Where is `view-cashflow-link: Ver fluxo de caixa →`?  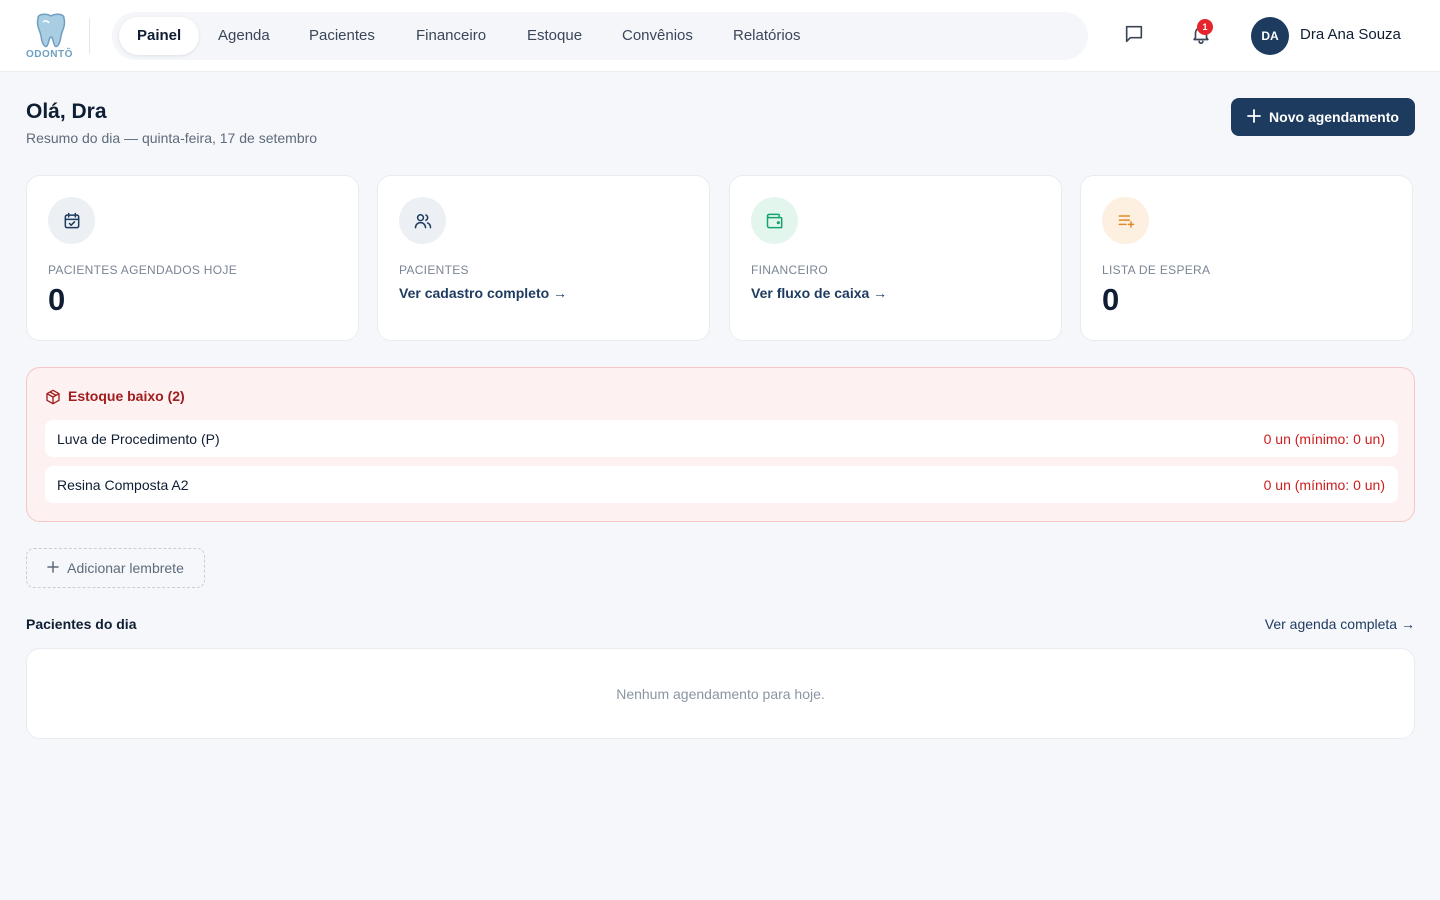
view-cashflow-link: Ver fluxo de caixa → is located at coordinates (819, 293).